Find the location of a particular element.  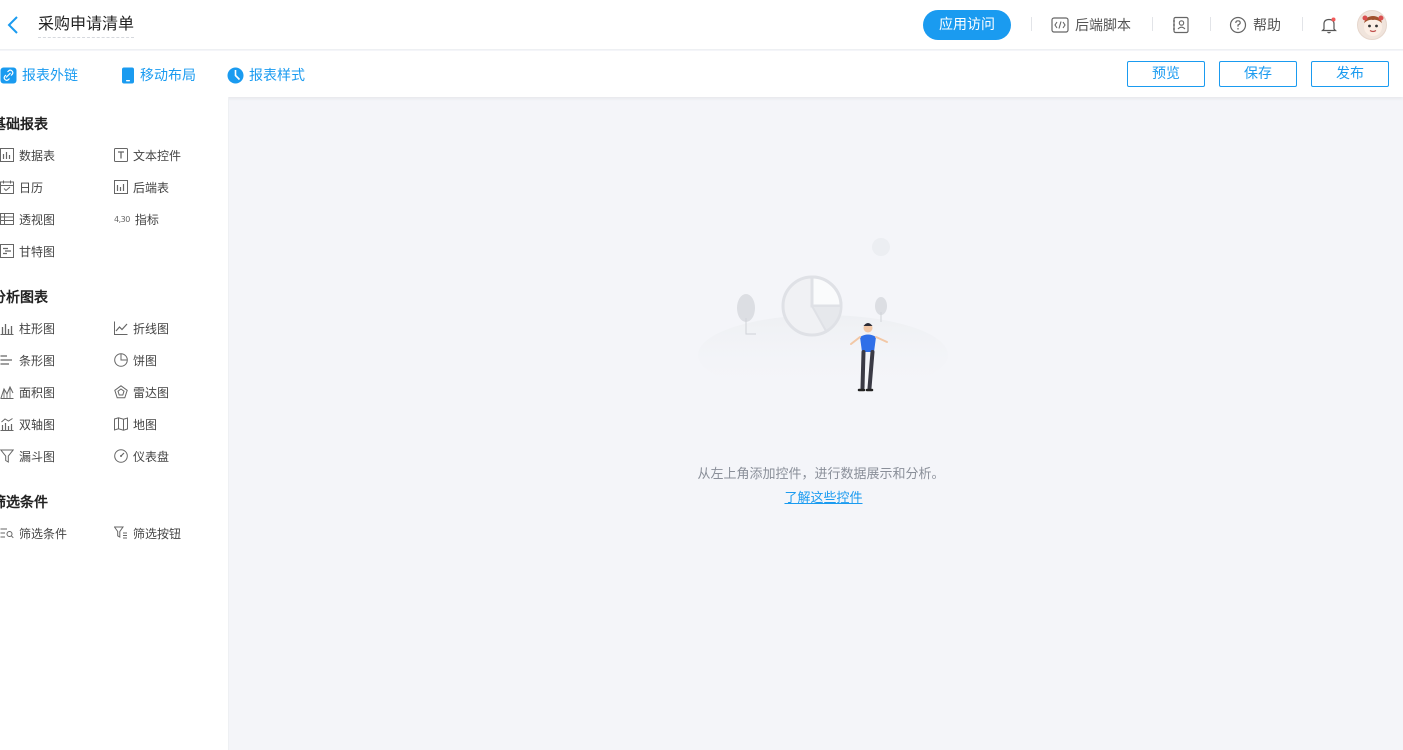

palette-icon is located at coordinates (235, 75).